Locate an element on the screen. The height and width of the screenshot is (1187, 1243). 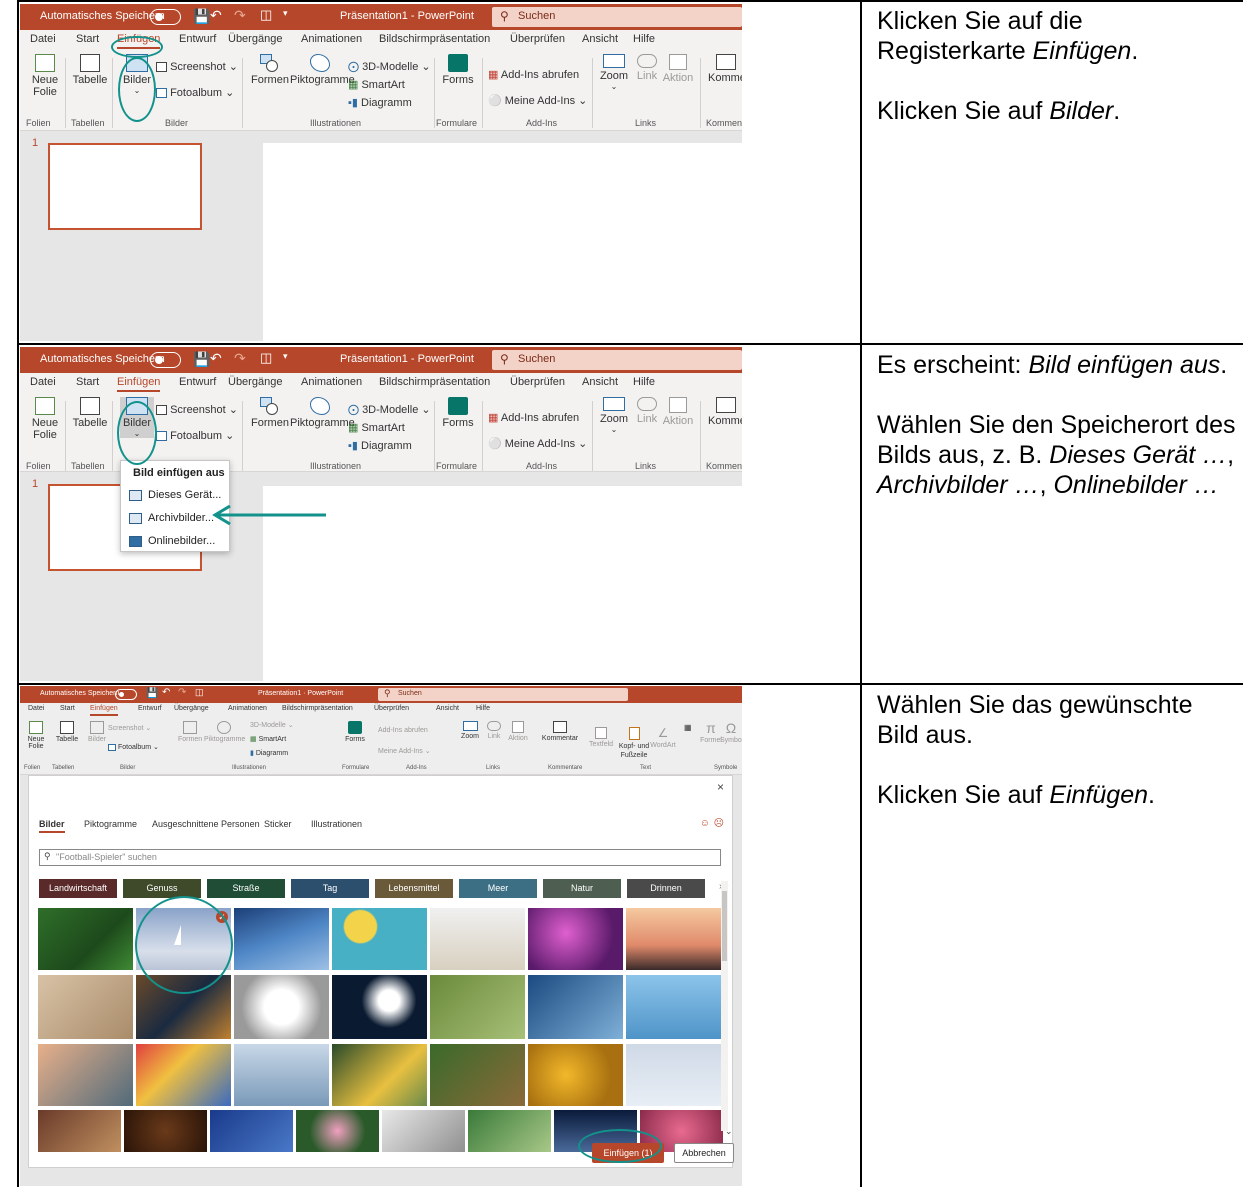
dialog-tab-0: Bilder is located at coordinates (52, 826).